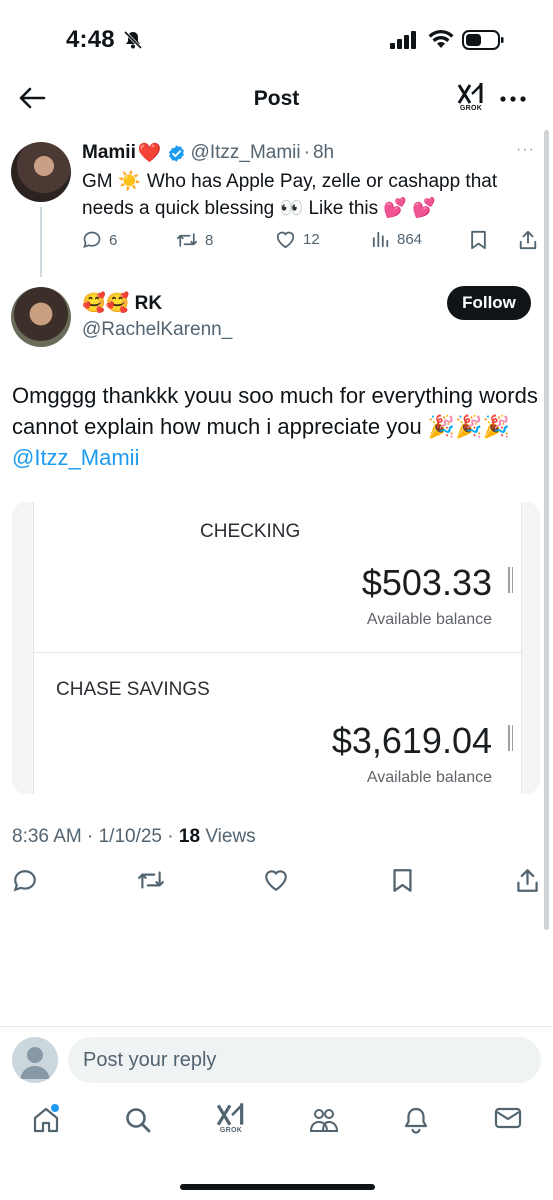 The image size is (553, 1200). I want to click on status-time: 4:48, so click(90, 39).